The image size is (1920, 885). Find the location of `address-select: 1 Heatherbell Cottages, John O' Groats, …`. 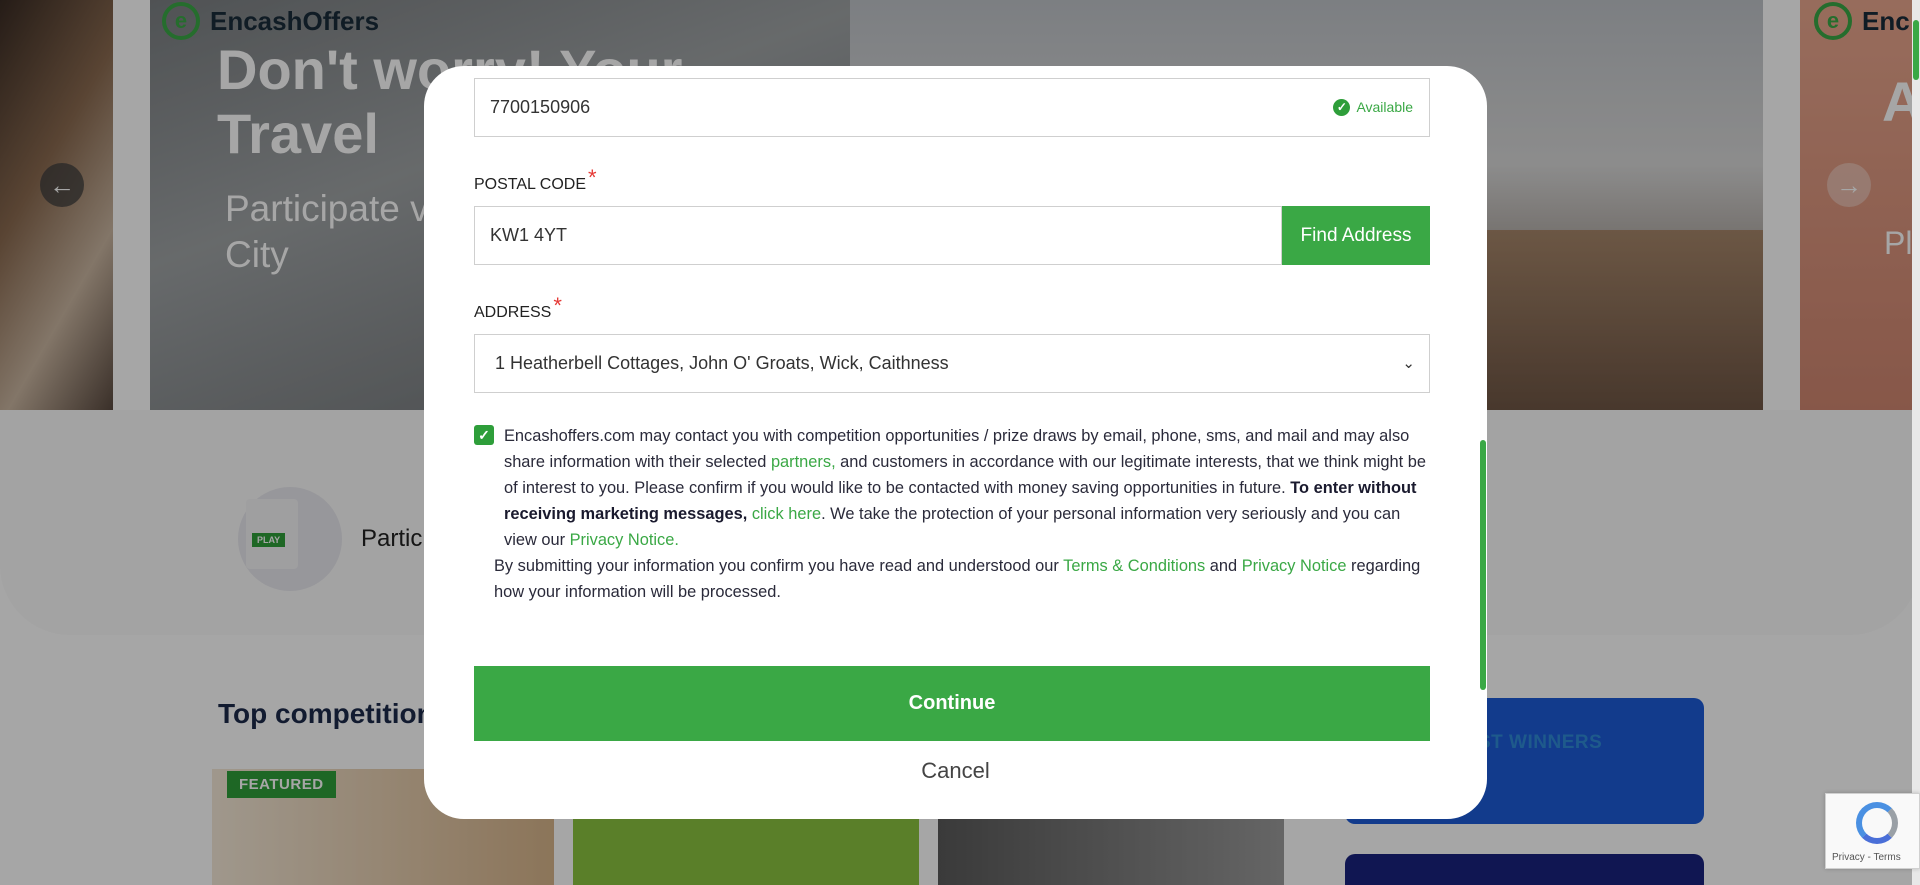

address-select: 1 Heatherbell Cottages, John O' Groats, … is located at coordinates (952, 363).